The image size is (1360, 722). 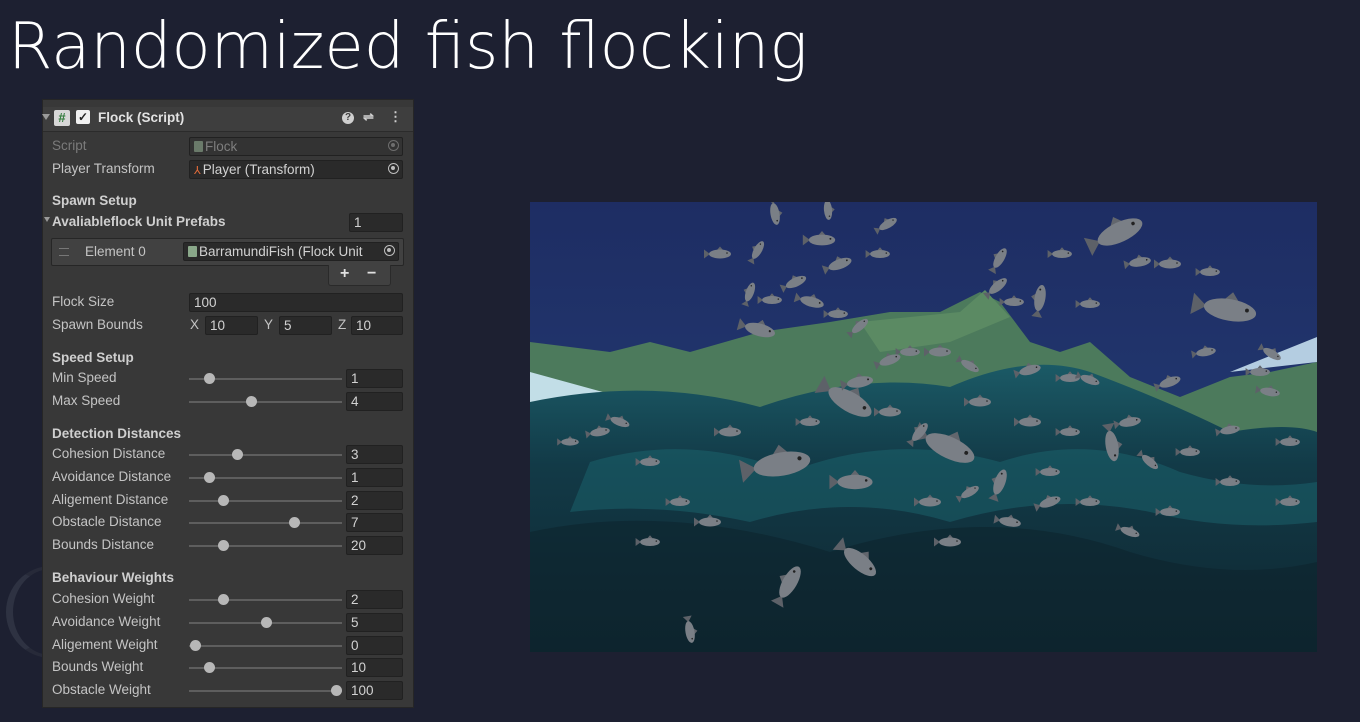 What do you see at coordinates (268, 324) in the screenshot?
I see `bounds-y-label: Y` at bounding box center [268, 324].